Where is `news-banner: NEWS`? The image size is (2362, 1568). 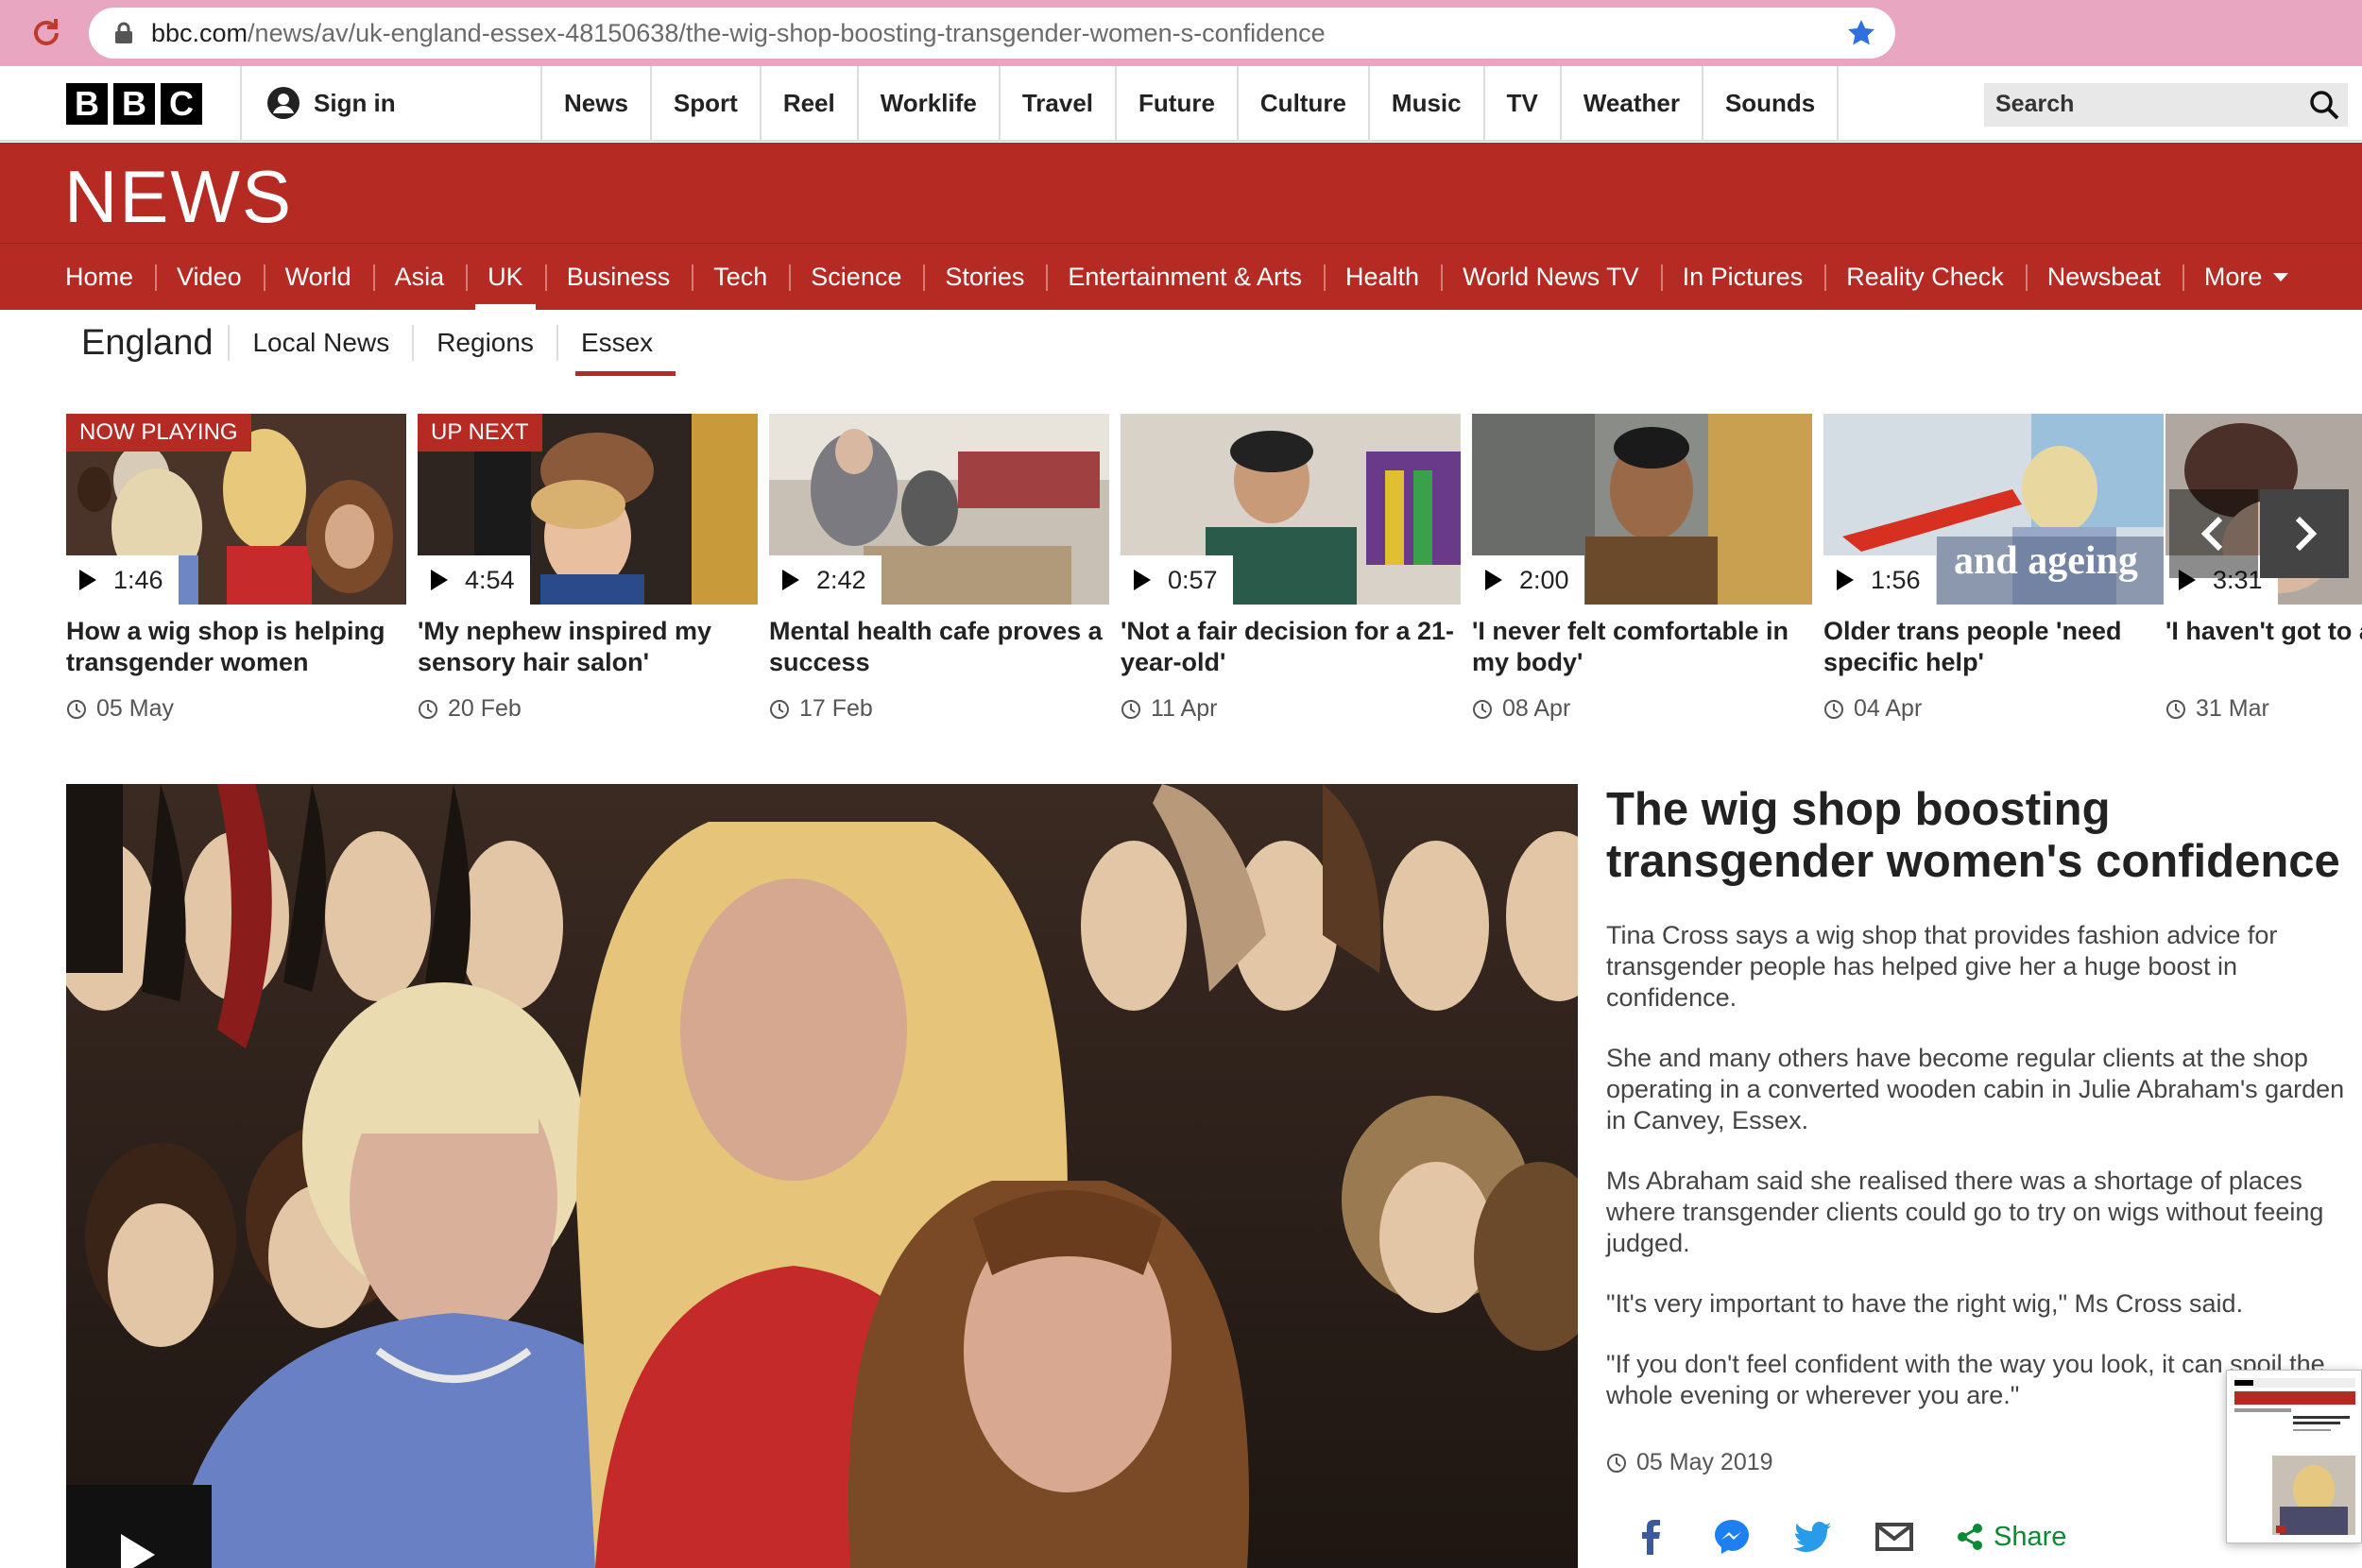
news-banner: NEWS is located at coordinates (1181, 193).